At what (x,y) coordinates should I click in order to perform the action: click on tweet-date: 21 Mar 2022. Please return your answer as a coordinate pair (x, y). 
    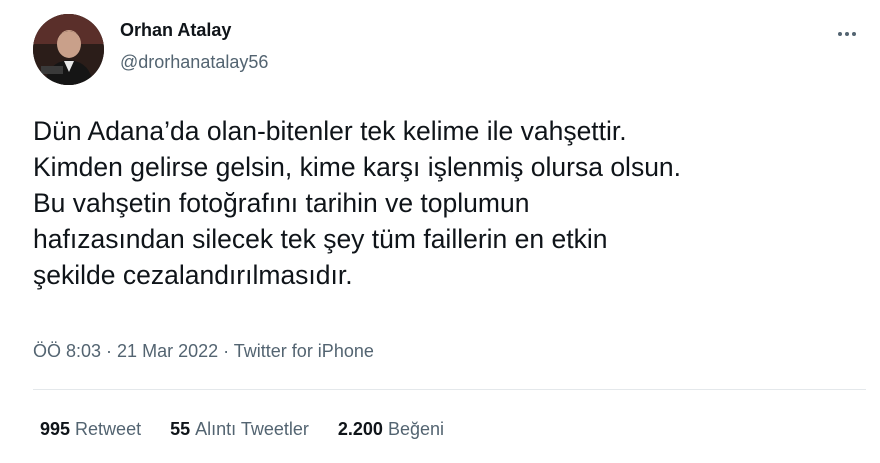
    Looking at the image, I should click on (167, 351).